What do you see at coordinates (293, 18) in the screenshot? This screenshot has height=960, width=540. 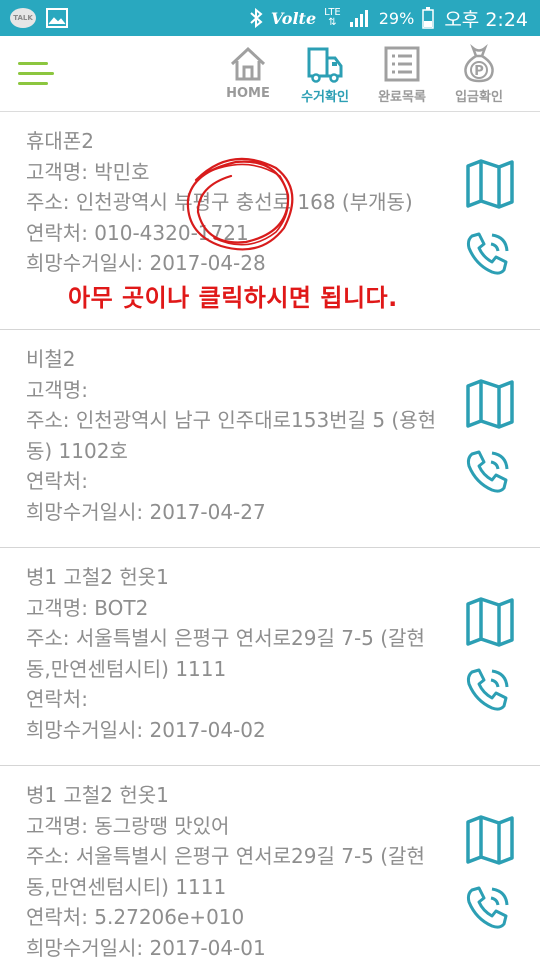 I see `volte-indicator: Volte` at bounding box center [293, 18].